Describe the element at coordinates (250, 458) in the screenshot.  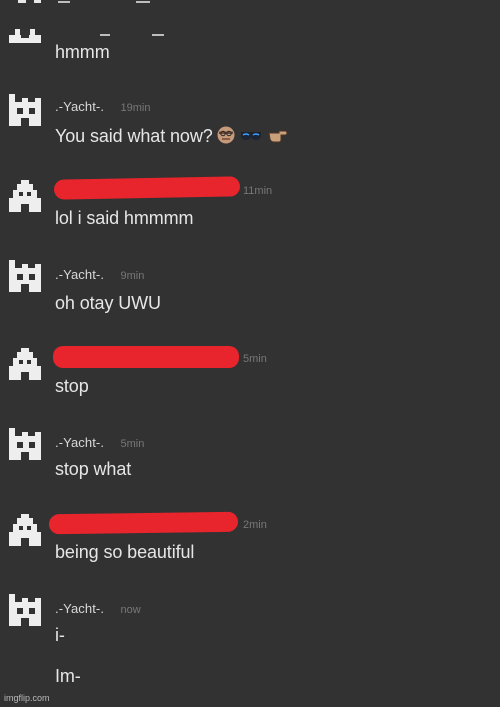
I see `chat-message: .-Yacht-. 5min stop what` at that location.